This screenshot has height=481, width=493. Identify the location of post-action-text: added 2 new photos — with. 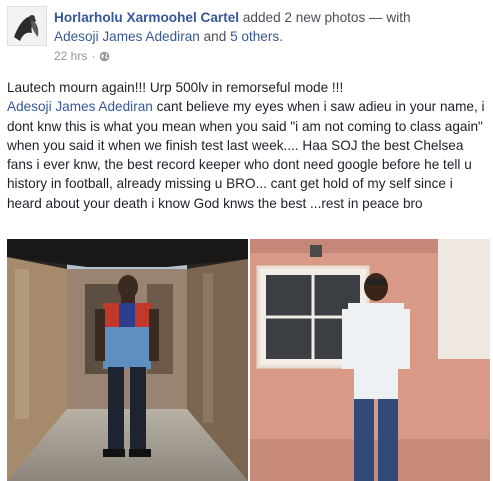
(325, 17).